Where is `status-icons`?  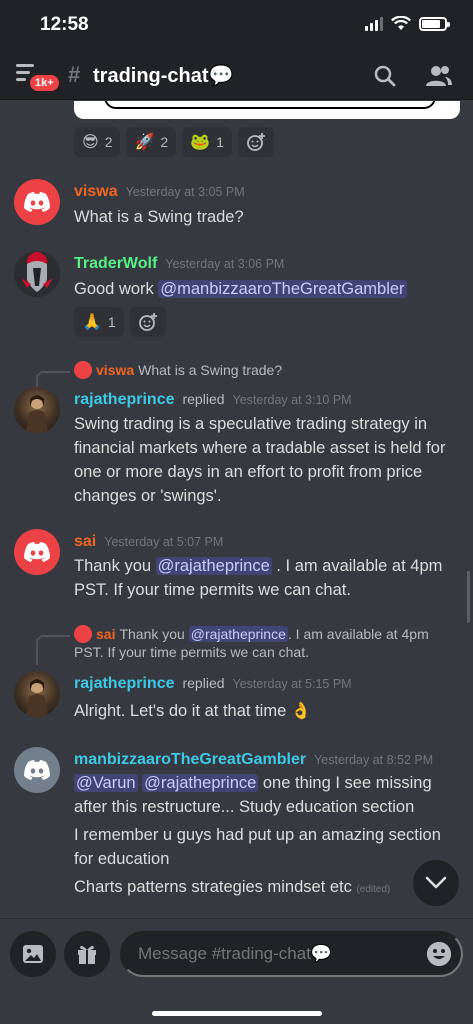 status-icons is located at coordinates (407, 23).